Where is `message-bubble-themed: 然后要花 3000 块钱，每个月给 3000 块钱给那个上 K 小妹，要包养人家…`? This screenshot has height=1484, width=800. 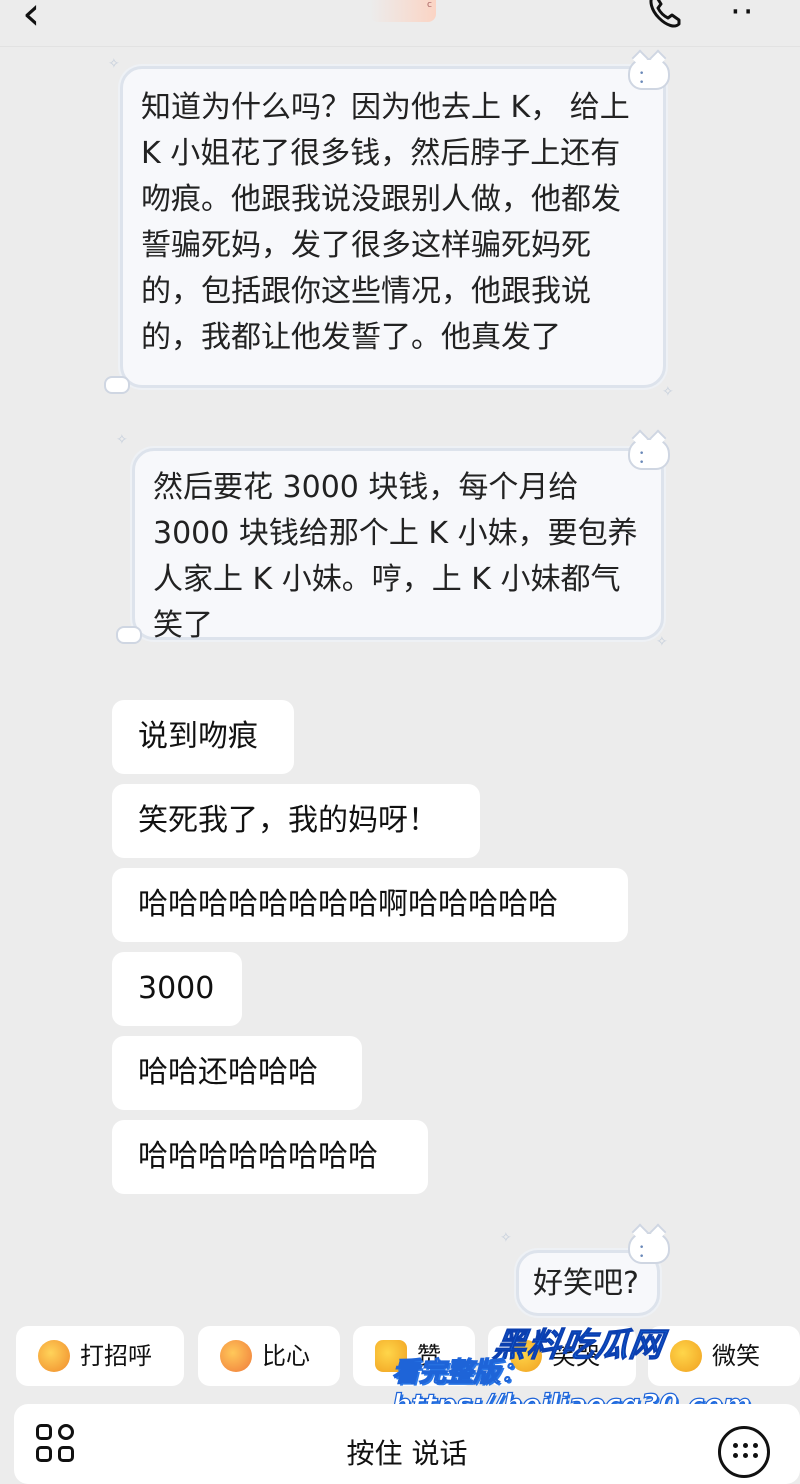
message-bubble-themed: 然后要花 3000 块钱，每个月给 3000 块钱给那个上 K 小妹，要包养人家… is located at coordinates (398, 545).